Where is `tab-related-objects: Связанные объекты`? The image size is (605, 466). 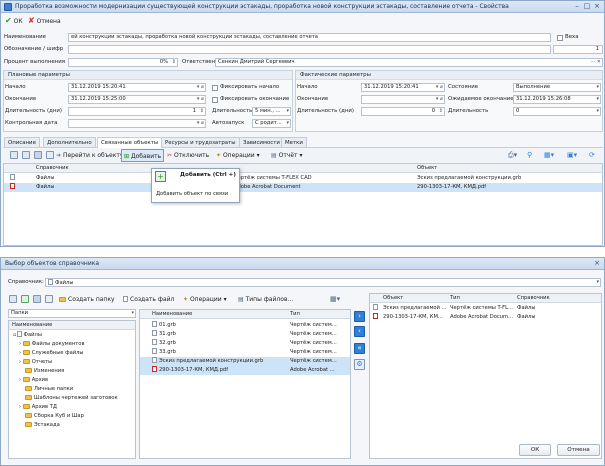
tab-related-objects: Связанные объекты is located at coordinates (130, 142).